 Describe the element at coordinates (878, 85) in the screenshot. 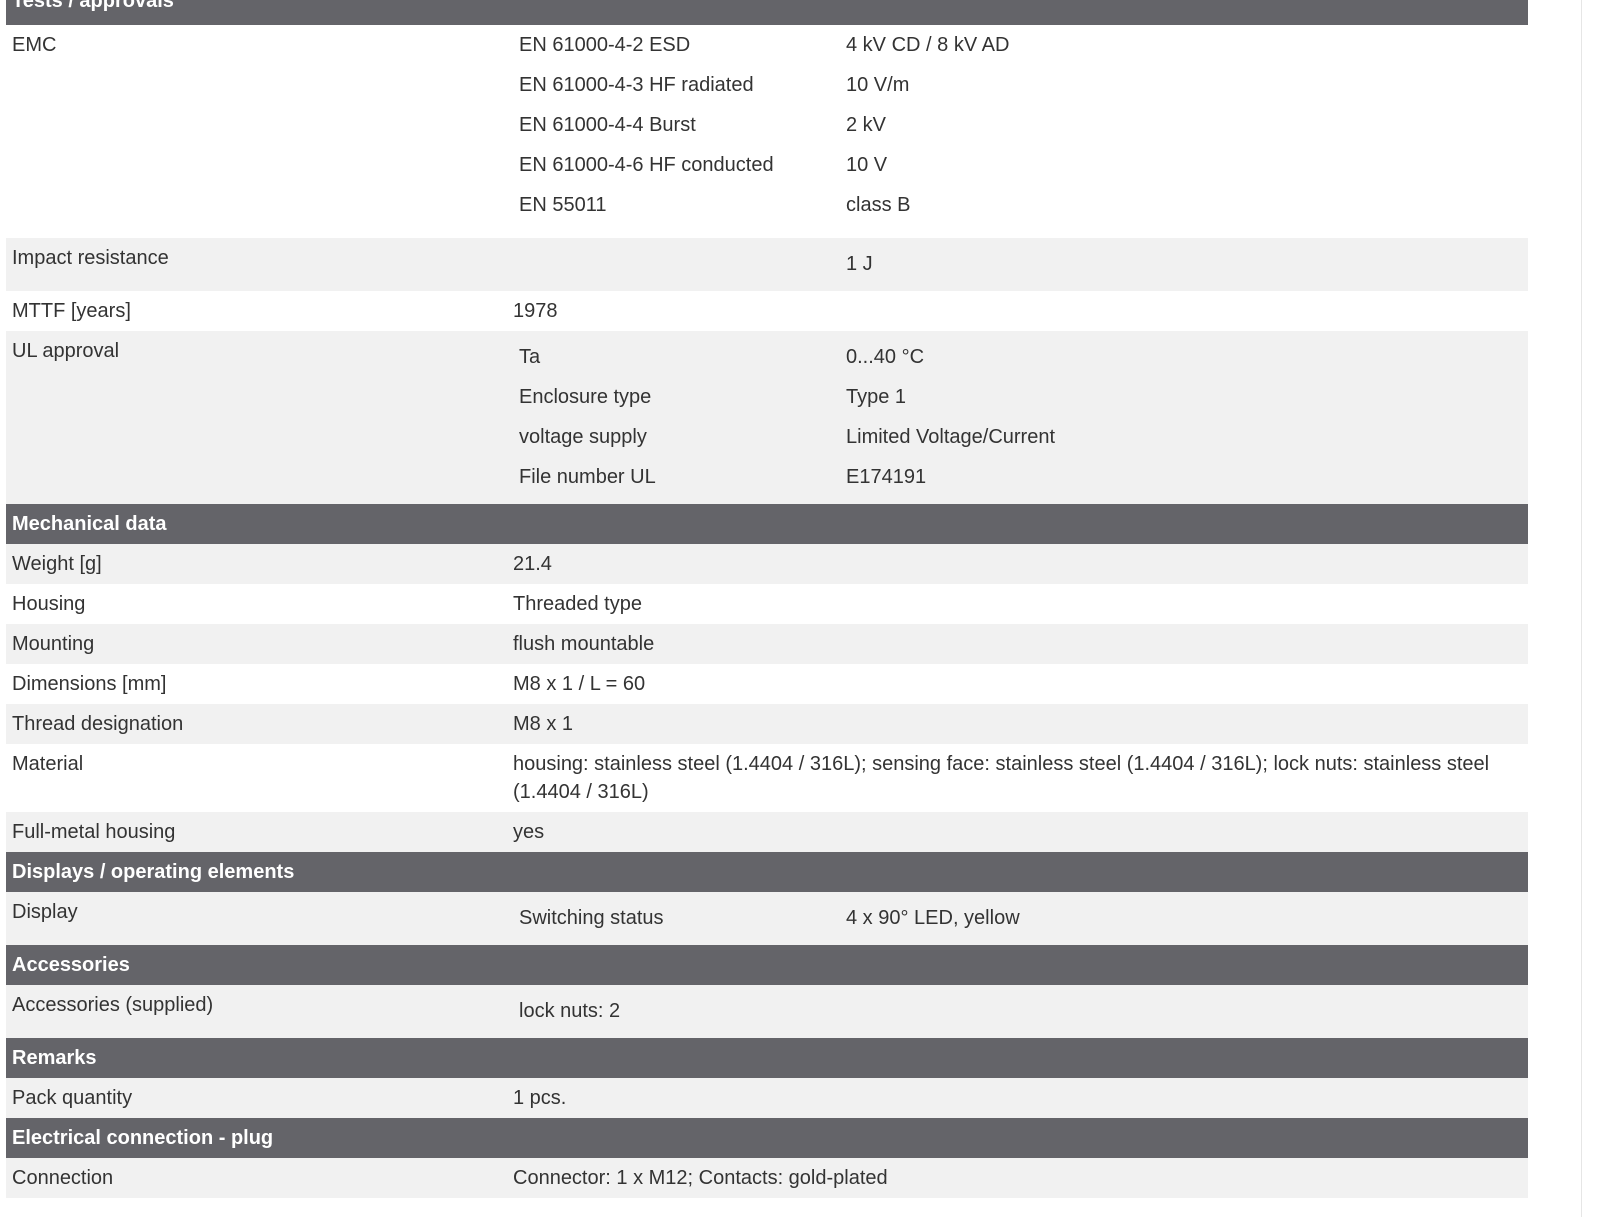

I see `sub-value: 10 V/m` at that location.